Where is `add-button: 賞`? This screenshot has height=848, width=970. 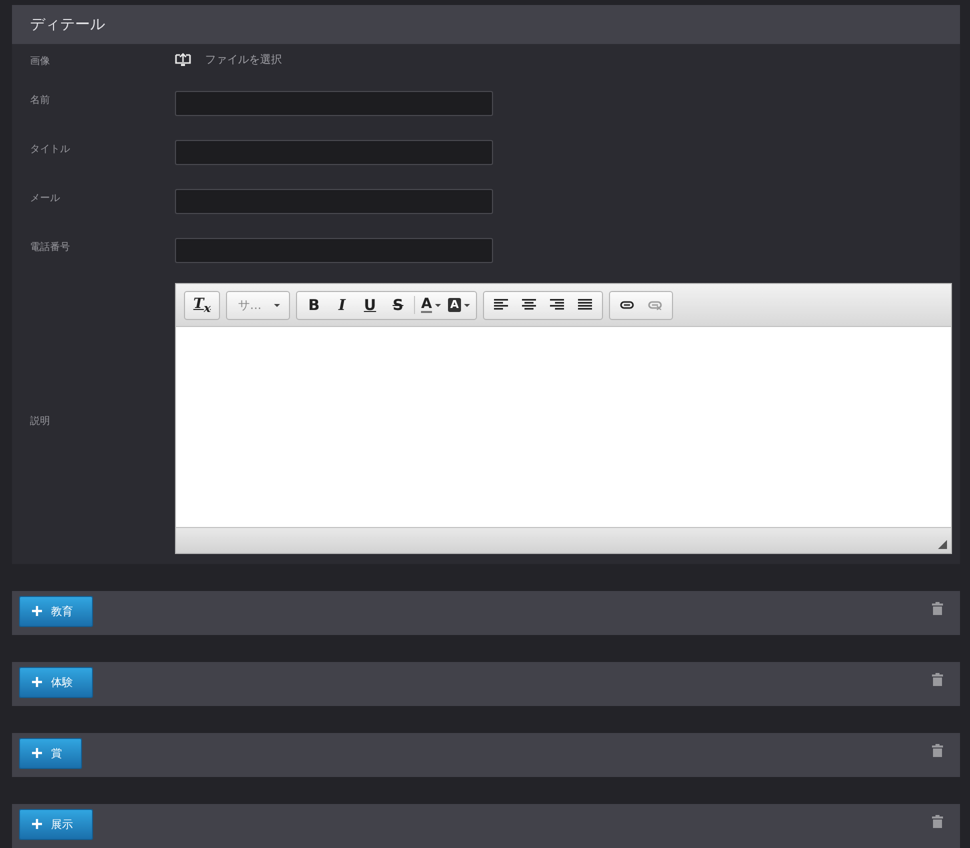
add-button: 賞 is located at coordinates (50, 753).